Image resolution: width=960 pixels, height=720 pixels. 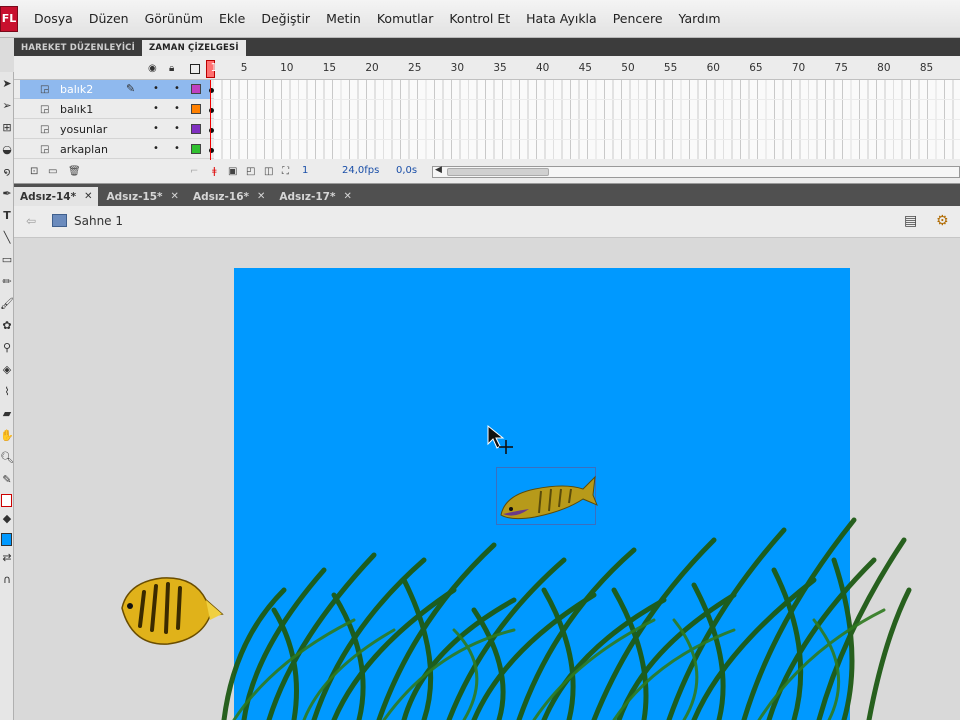 I want to click on layer-row: ◲ balık1 • •, so click(x=487, y=109).